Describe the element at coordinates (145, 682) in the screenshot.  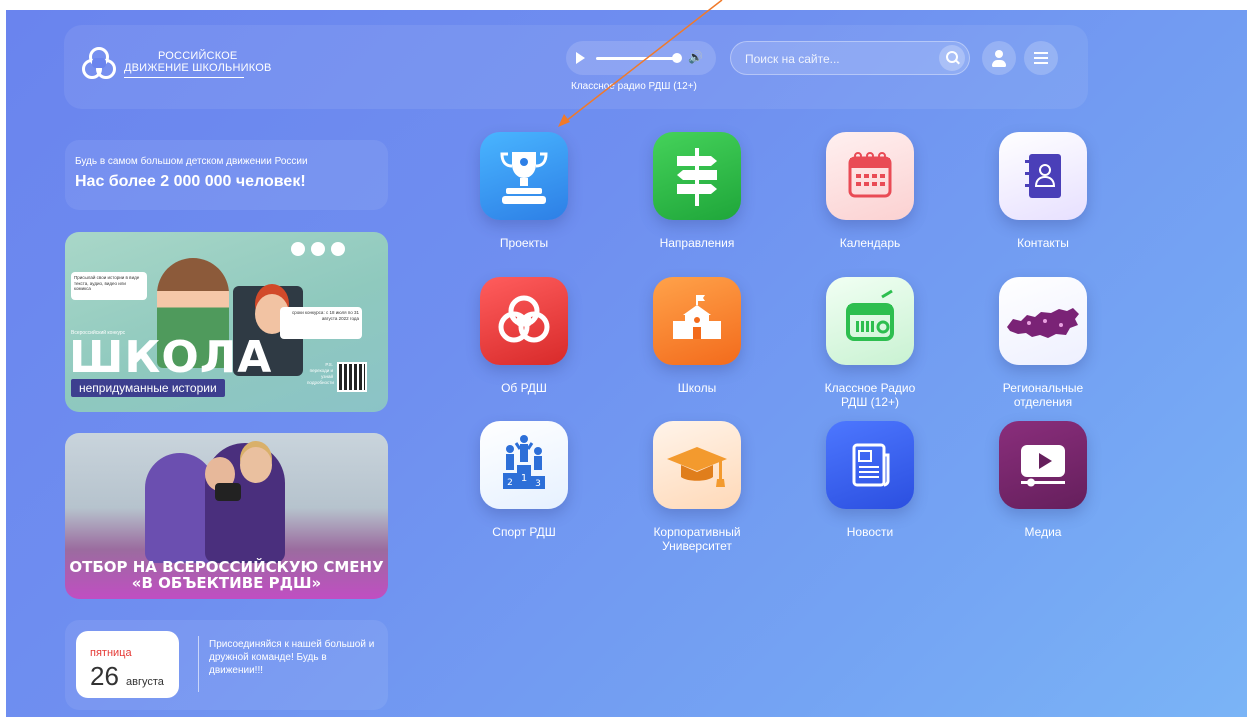
I see `month: августа` at that location.